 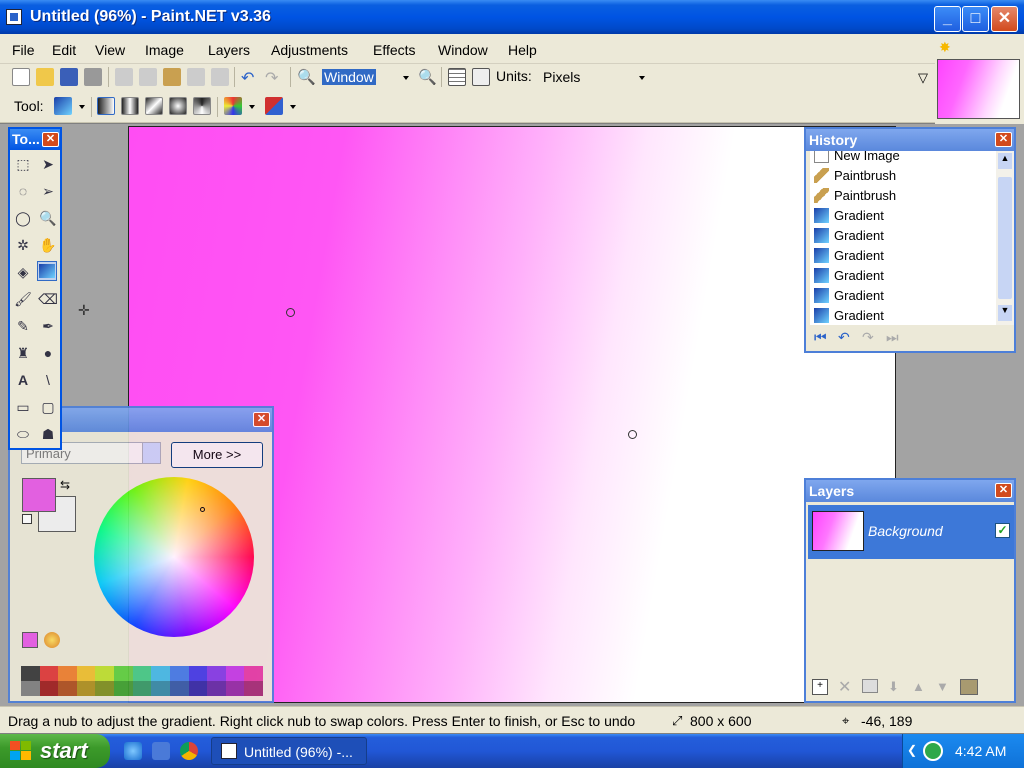 I want to click on scroll-up-icon: ▲, so click(x=1005, y=161).